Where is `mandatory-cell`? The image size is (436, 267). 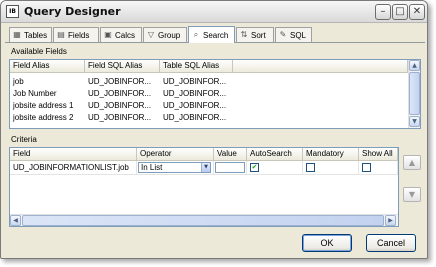 mandatory-cell is located at coordinates (331, 168).